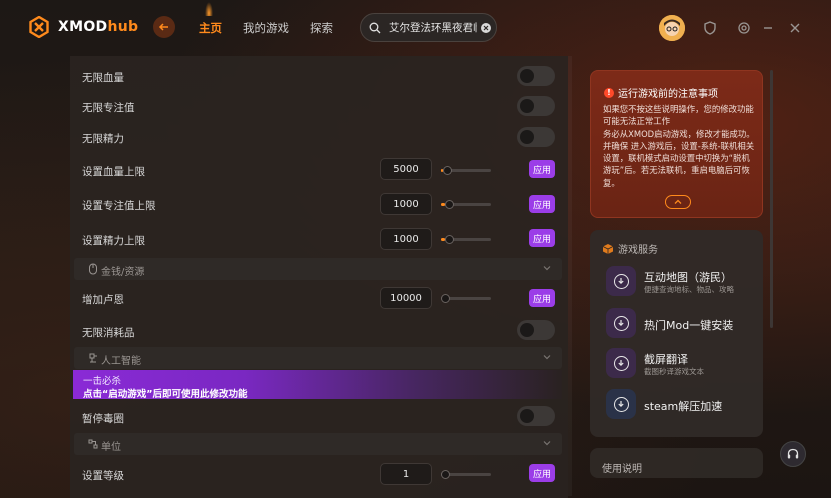 The image size is (831, 498). Describe the element at coordinates (666, 359) in the screenshot. I see `service-title: 截屏翻译` at that location.